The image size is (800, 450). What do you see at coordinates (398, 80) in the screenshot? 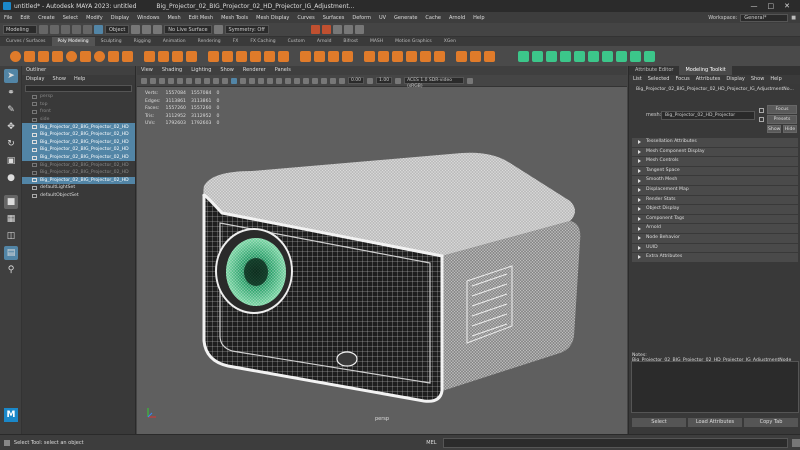
I see `color-management-icon` at bounding box center [398, 80].